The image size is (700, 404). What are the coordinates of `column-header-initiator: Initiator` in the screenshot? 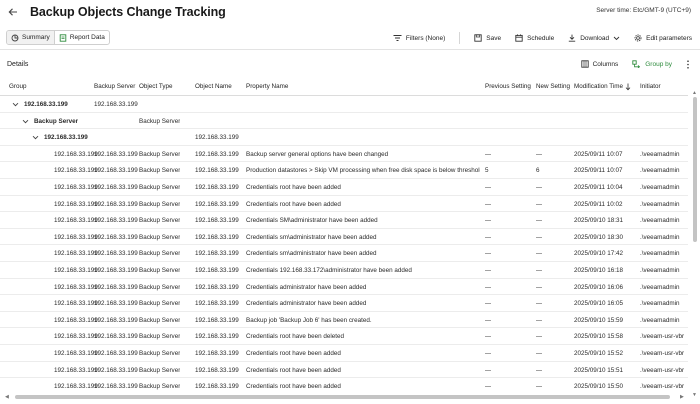 It's located at (650, 86).